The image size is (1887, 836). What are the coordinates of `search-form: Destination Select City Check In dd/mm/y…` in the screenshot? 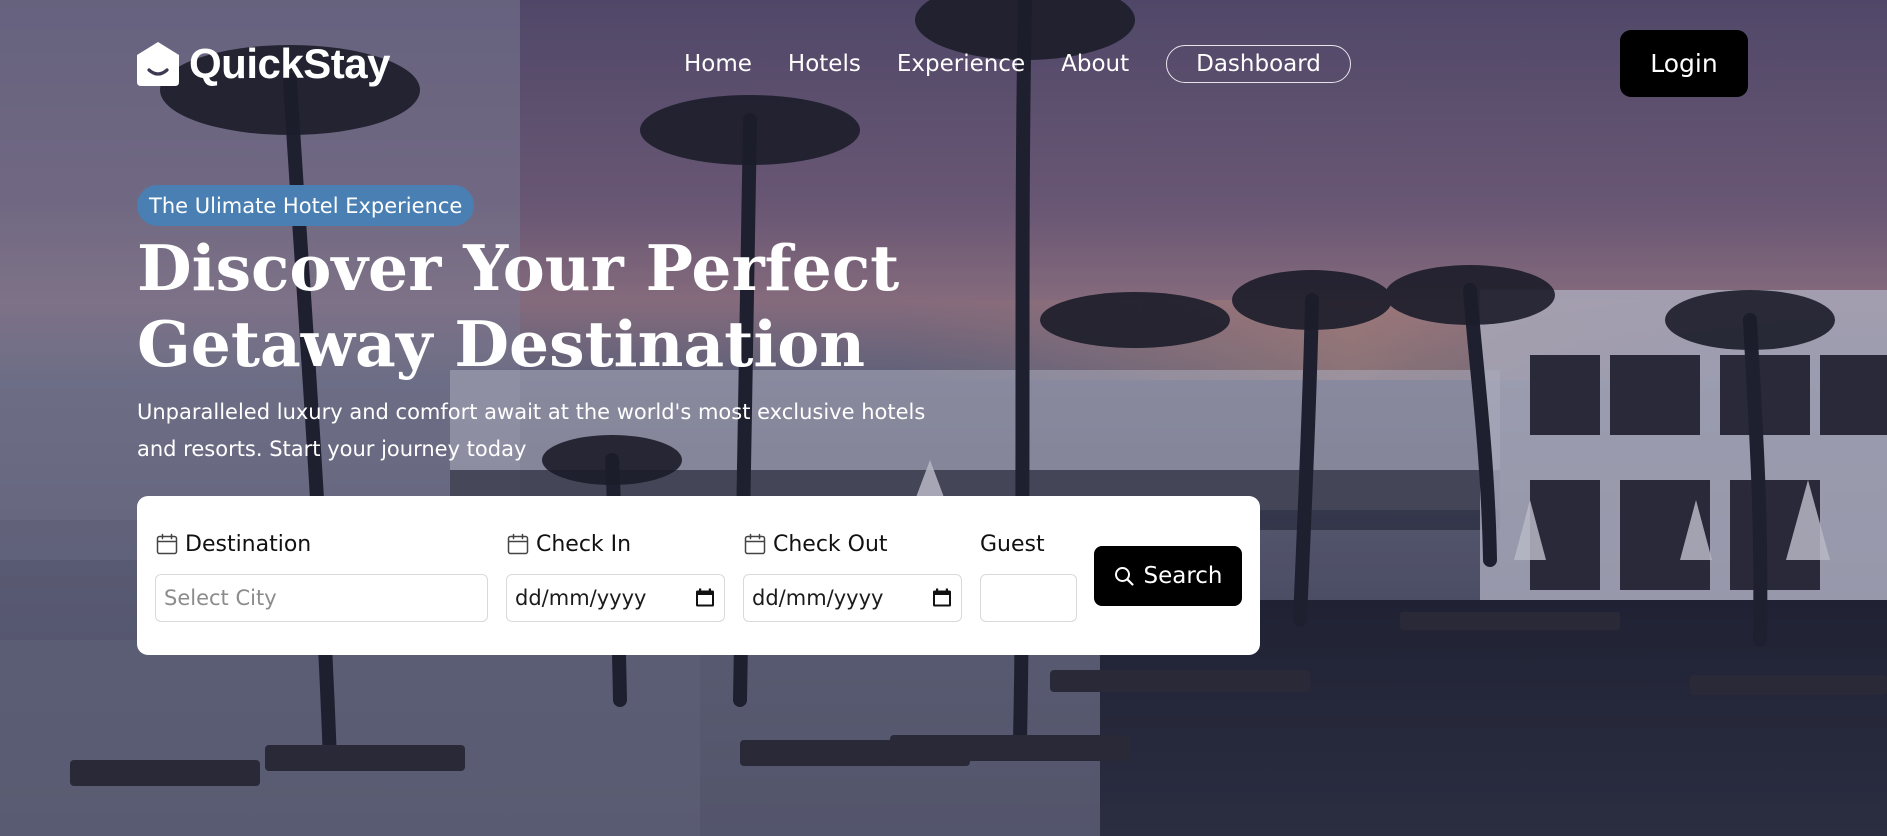 It's located at (698, 575).